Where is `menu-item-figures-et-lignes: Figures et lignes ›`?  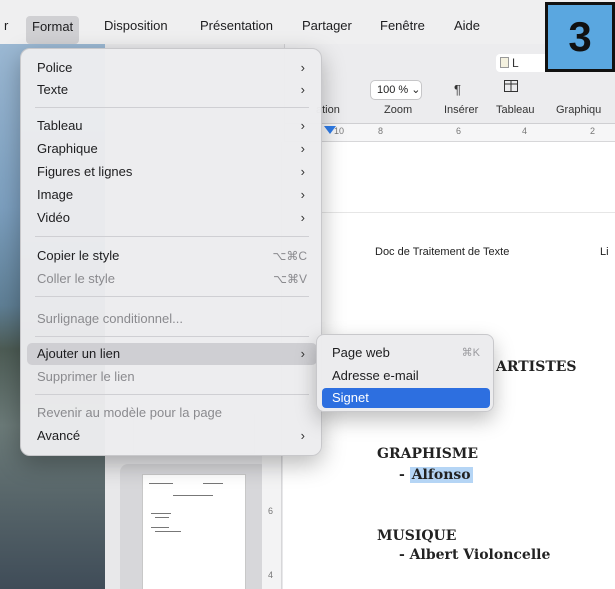
menu-item-figures-et-lignes: Figures et lignes › is located at coordinates (172, 172).